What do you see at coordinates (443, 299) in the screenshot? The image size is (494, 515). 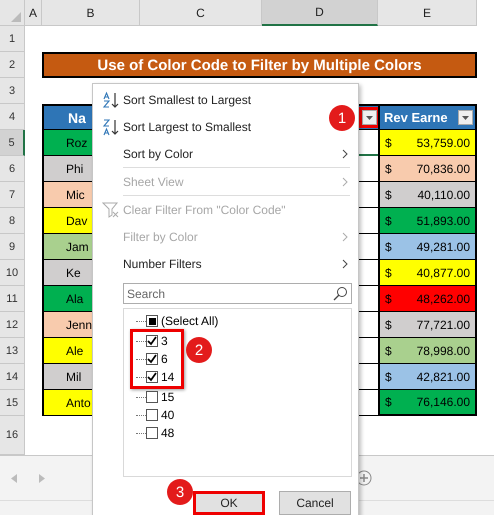 I see `amount-text: 48,262.00` at bounding box center [443, 299].